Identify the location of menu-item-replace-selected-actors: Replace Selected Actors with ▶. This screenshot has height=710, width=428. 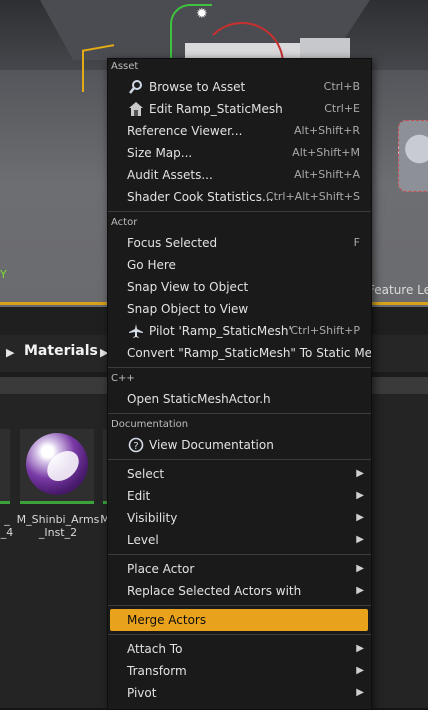
(239, 591).